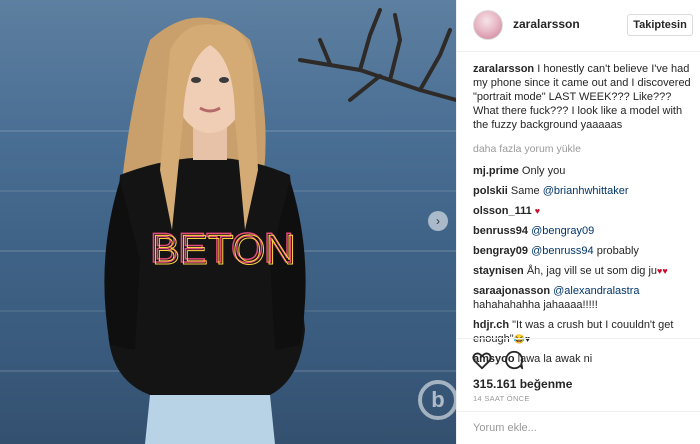  I want to click on watermark-logo: b, so click(437, 400).